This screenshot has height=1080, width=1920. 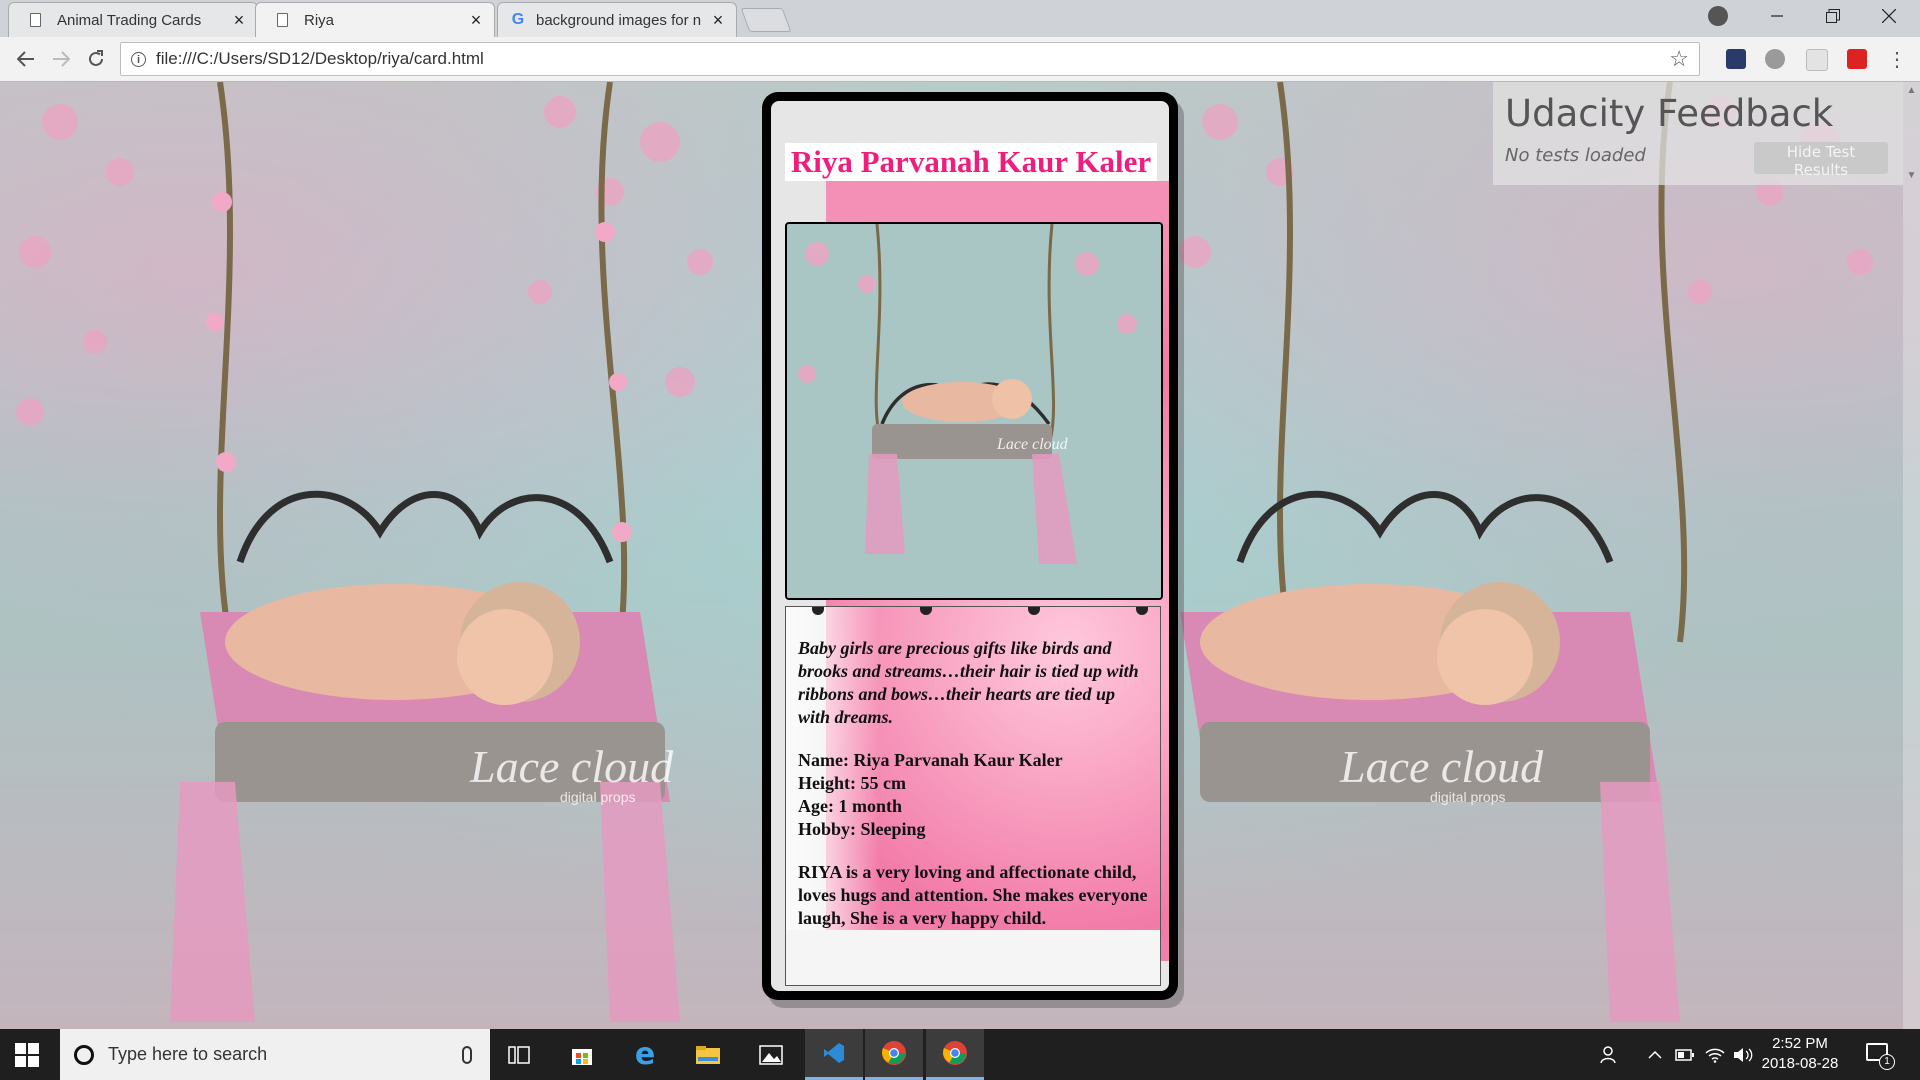 I want to click on folder-icon, so click(x=708, y=1054).